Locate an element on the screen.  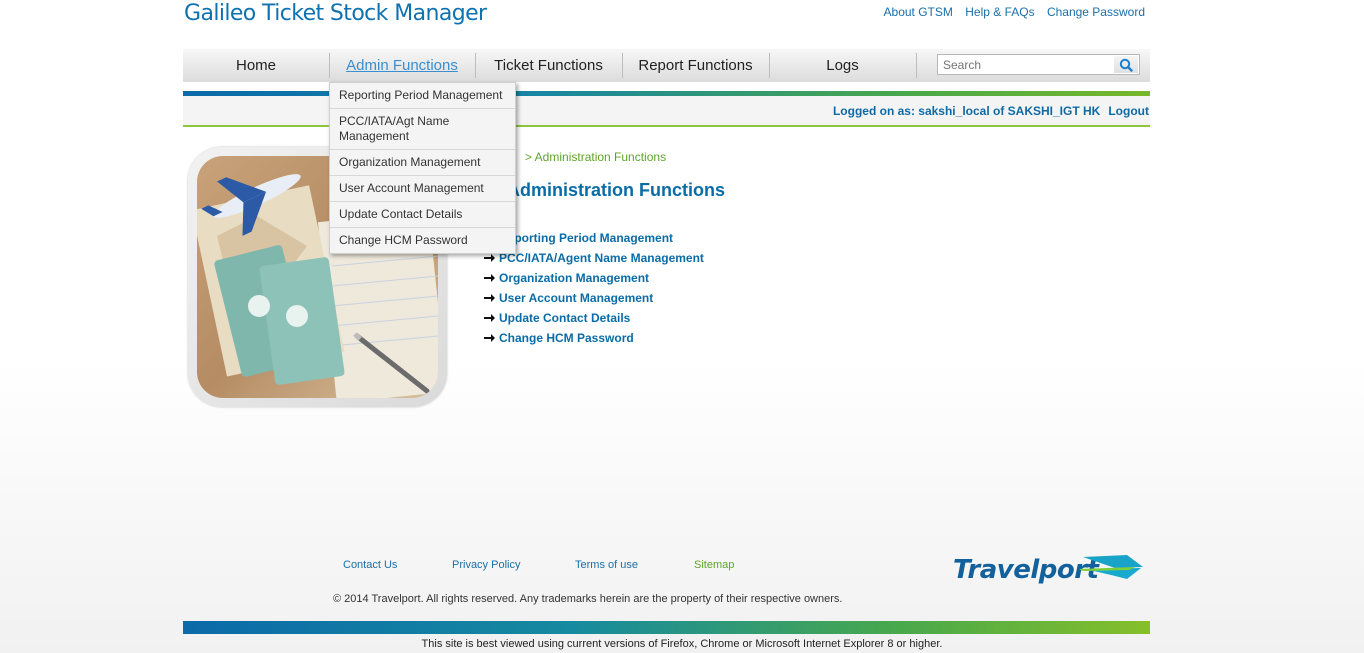
list-item: PCC/IATA/Agent Name Management is located at coordinates (594, 260).